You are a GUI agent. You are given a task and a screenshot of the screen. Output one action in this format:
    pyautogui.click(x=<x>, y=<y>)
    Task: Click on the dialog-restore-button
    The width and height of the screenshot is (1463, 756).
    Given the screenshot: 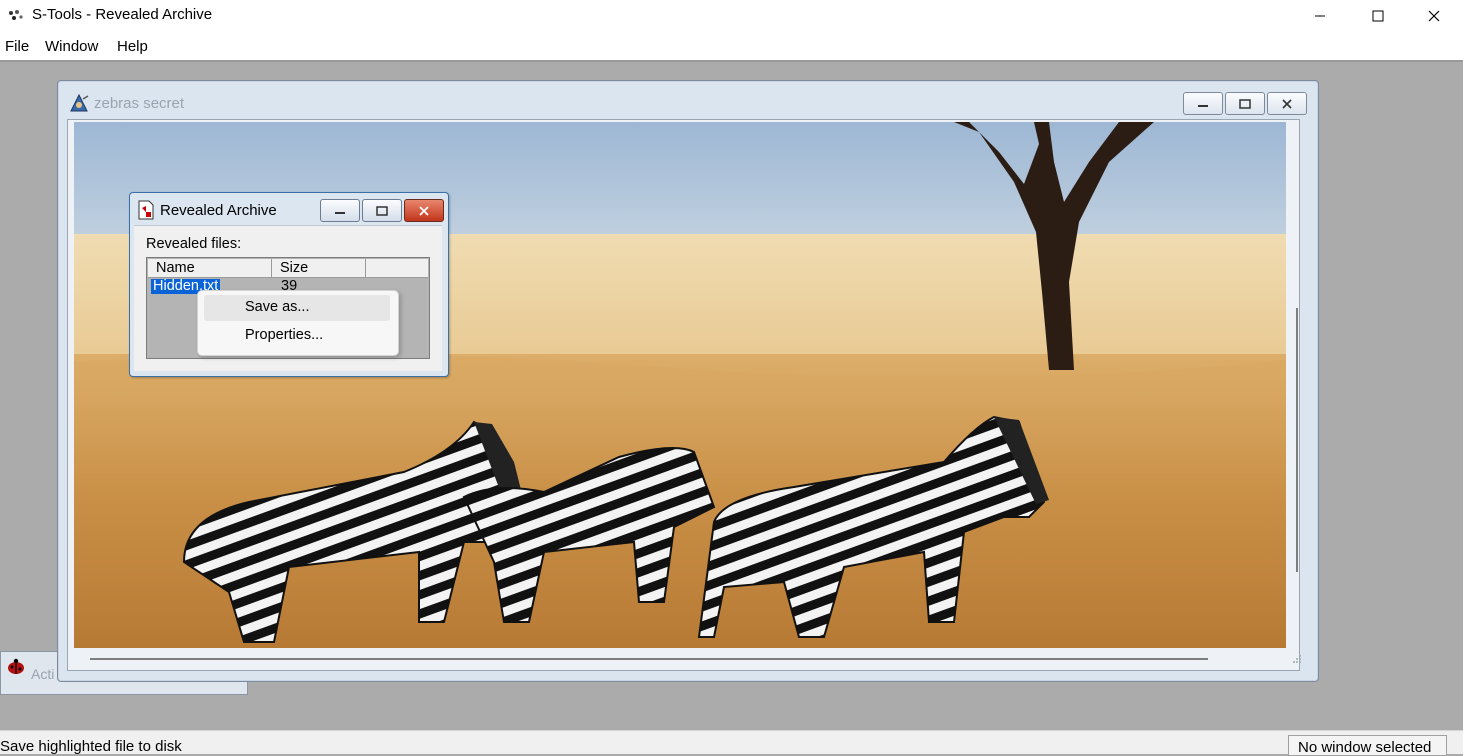 What is the action you would take?
    pyautogui.click(x=382, y=210)
    